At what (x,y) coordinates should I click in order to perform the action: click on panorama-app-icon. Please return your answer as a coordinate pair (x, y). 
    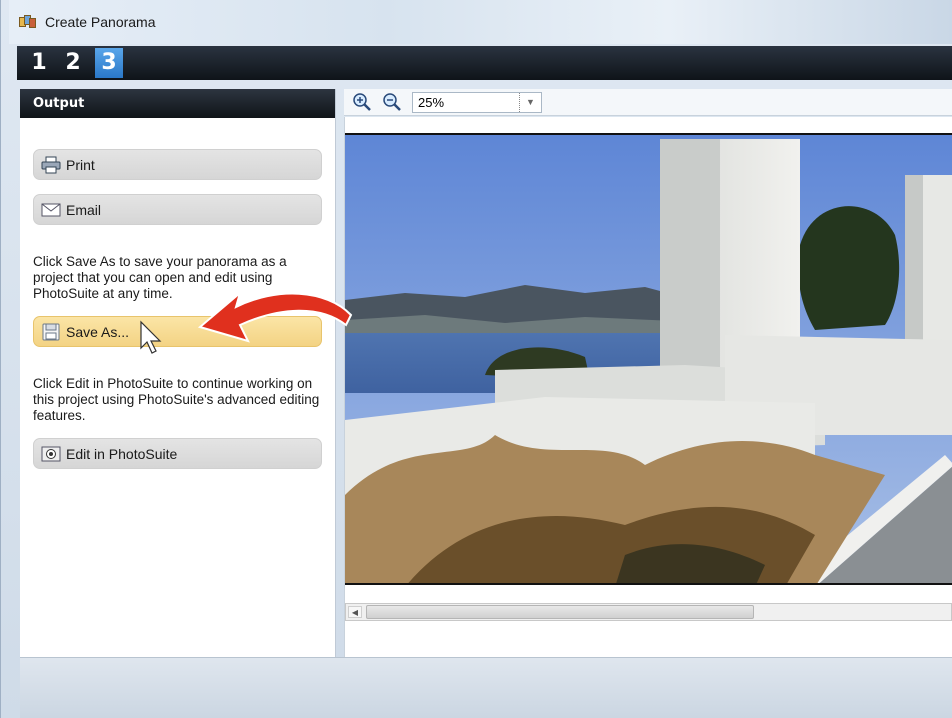
    Looking at the image, I should click on (28, 22).